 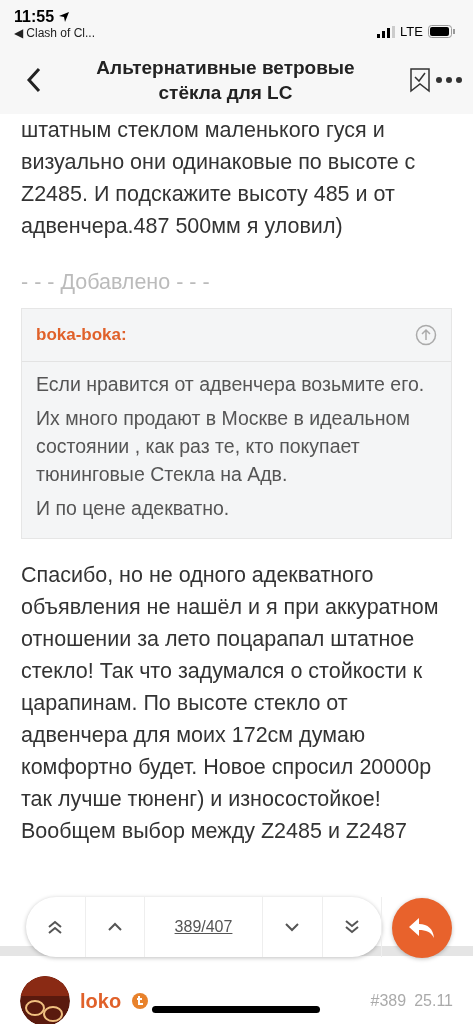 What do you see at coordinates (388, 1001) in the screenshot?
I see `post-number: #389` at bounding box center [388, 1001].